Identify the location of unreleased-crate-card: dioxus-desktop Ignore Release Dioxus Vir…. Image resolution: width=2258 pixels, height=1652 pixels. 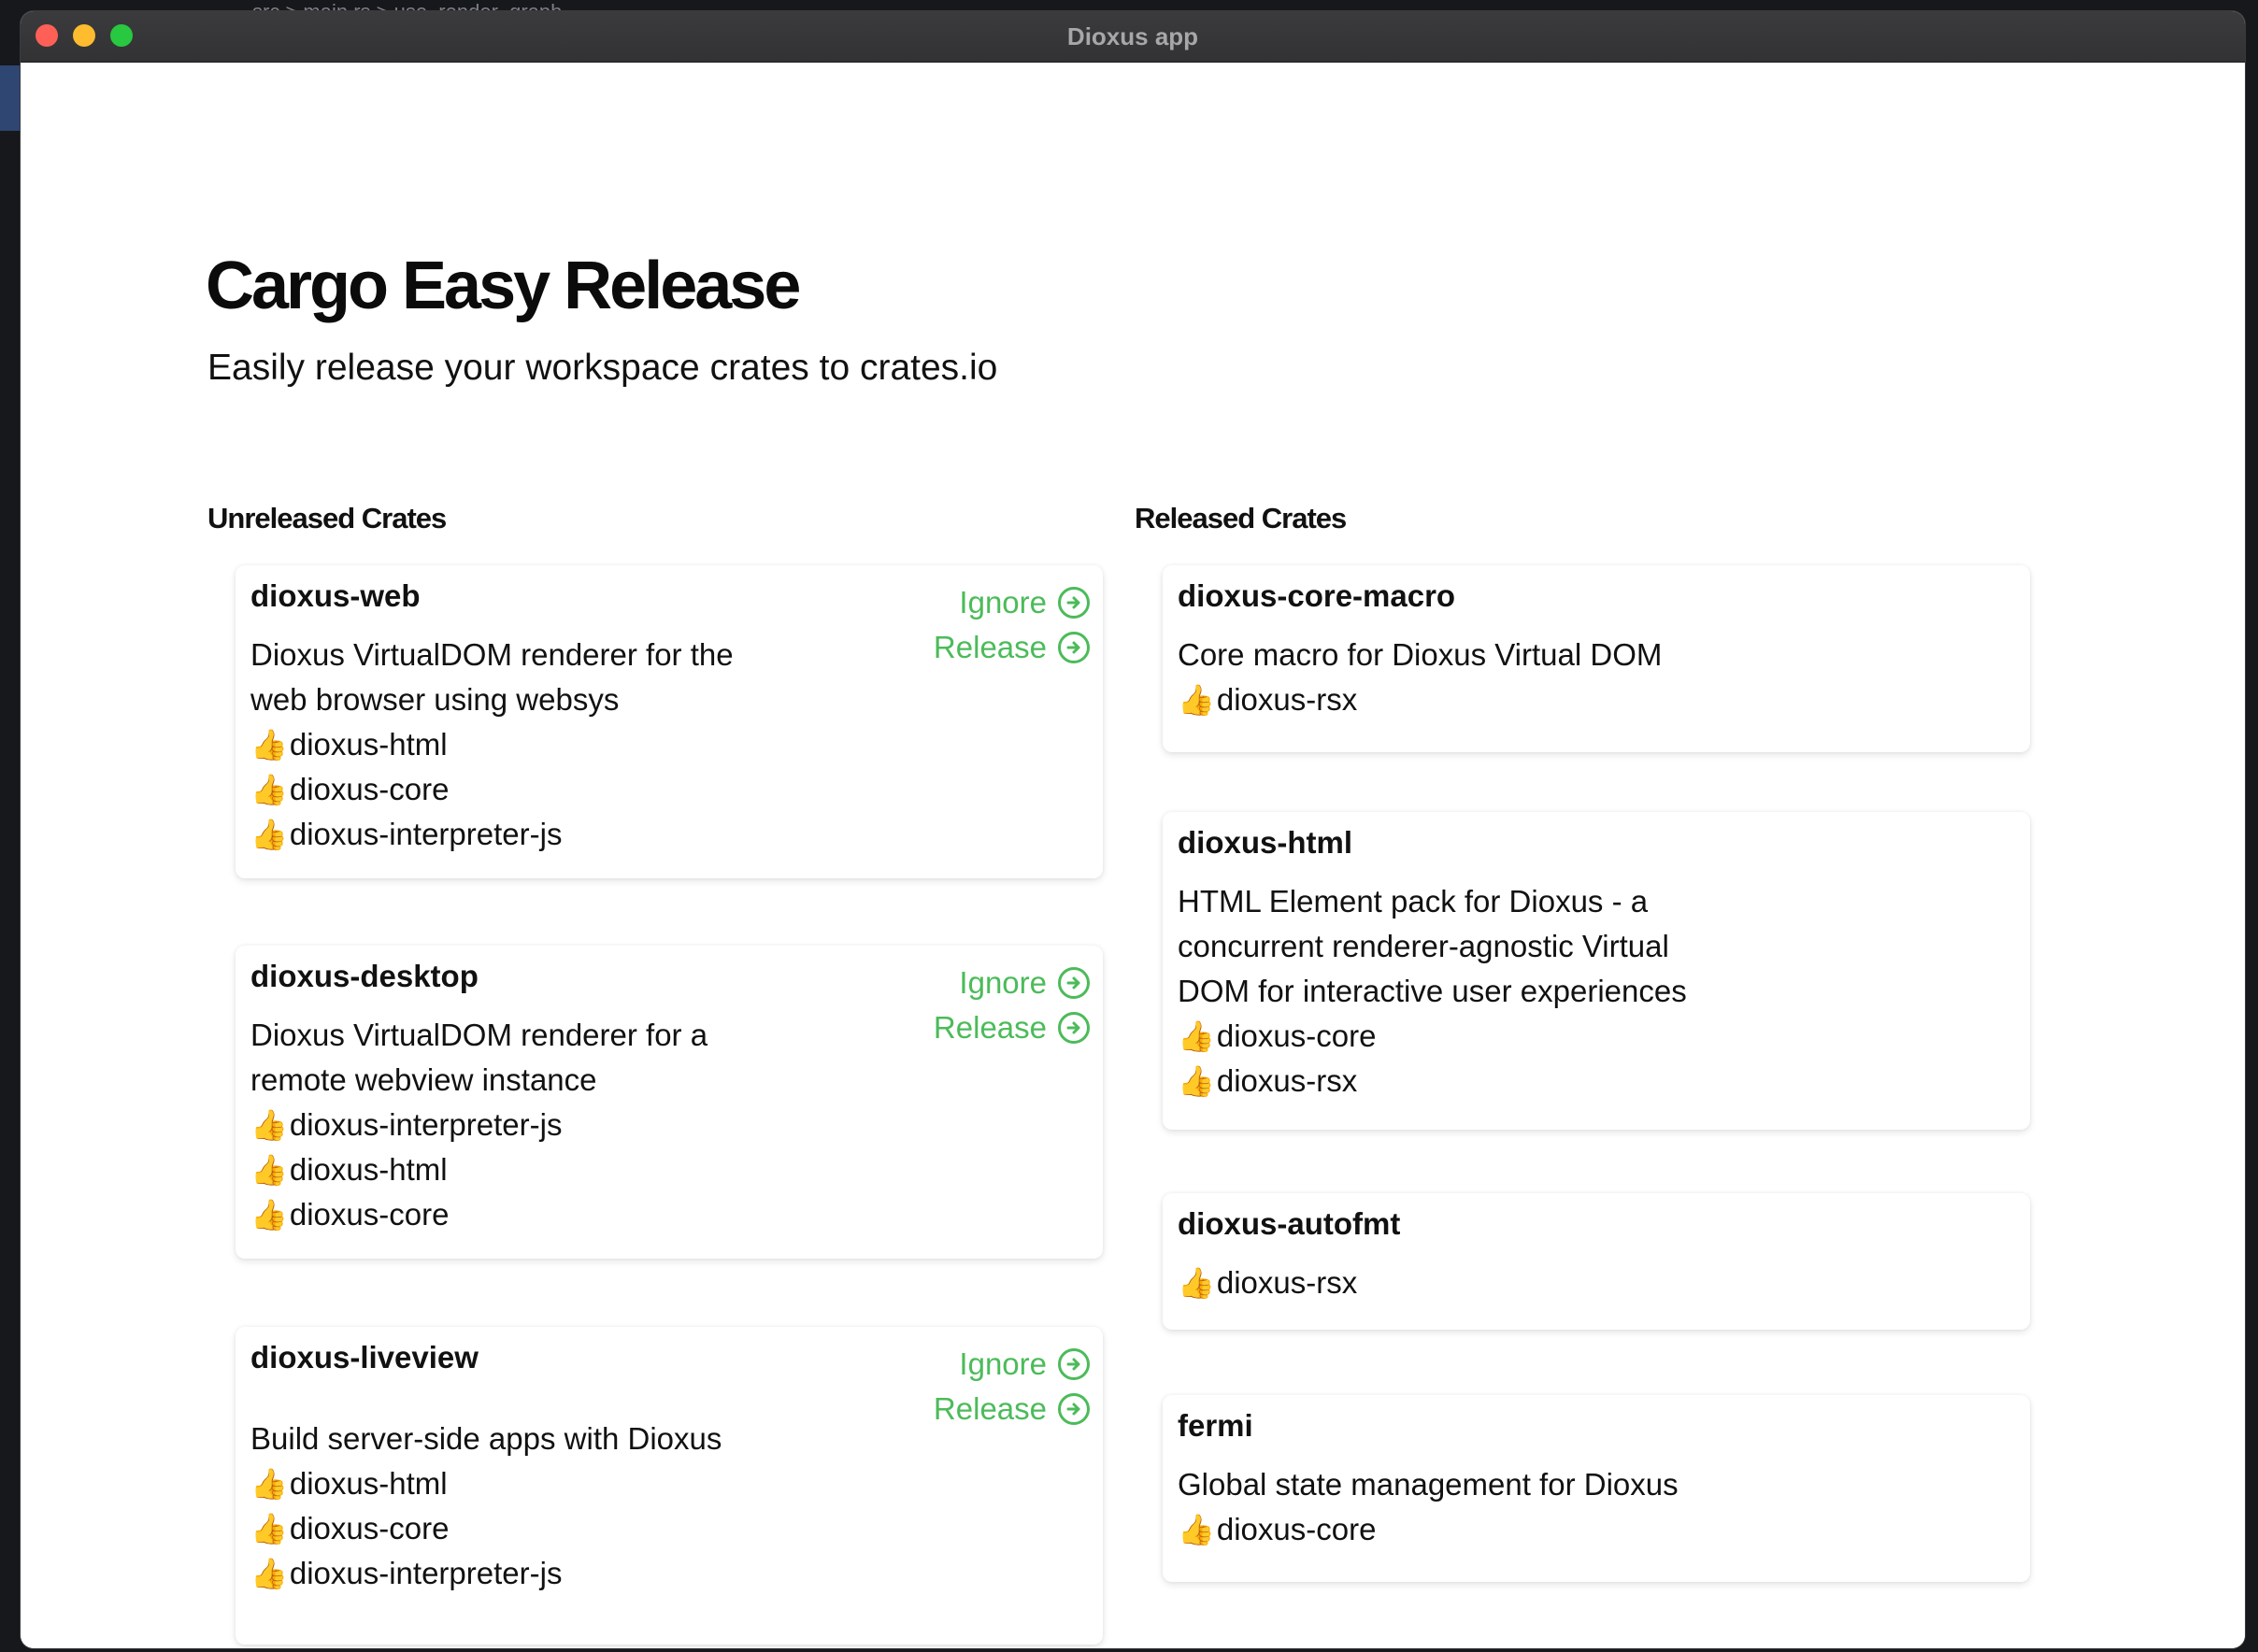
(669, 1103).